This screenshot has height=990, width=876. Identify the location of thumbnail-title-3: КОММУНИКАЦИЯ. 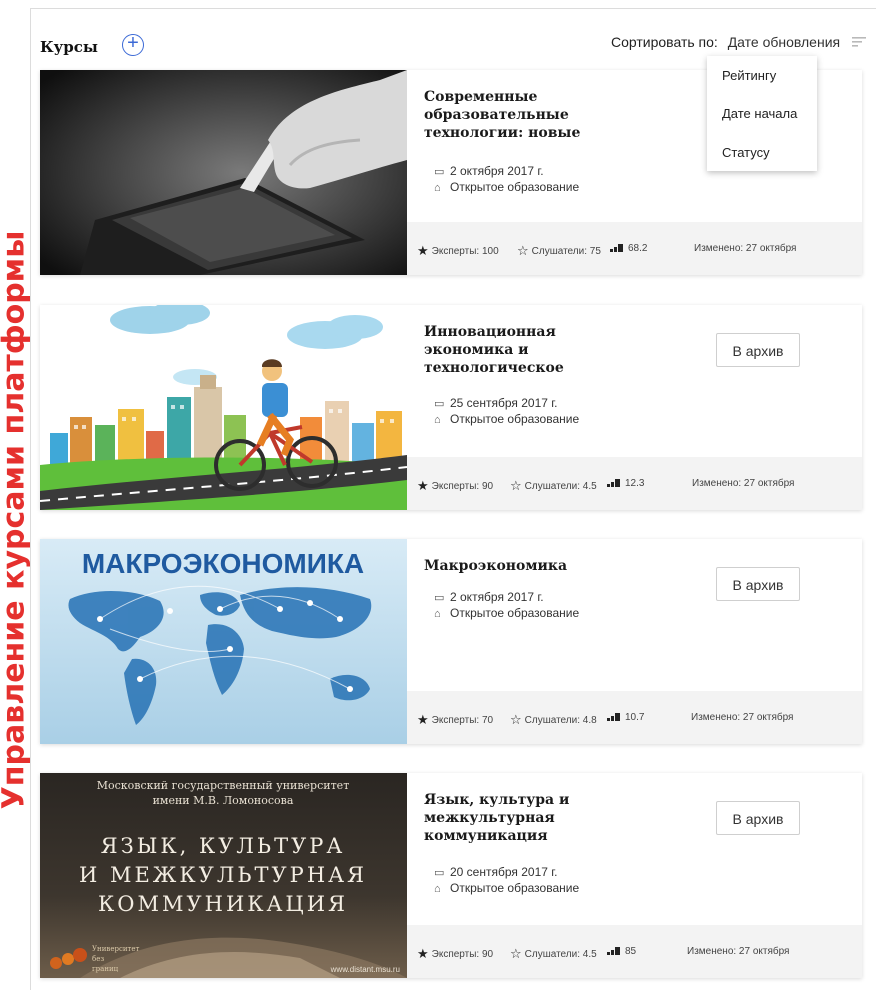
(223, 904).